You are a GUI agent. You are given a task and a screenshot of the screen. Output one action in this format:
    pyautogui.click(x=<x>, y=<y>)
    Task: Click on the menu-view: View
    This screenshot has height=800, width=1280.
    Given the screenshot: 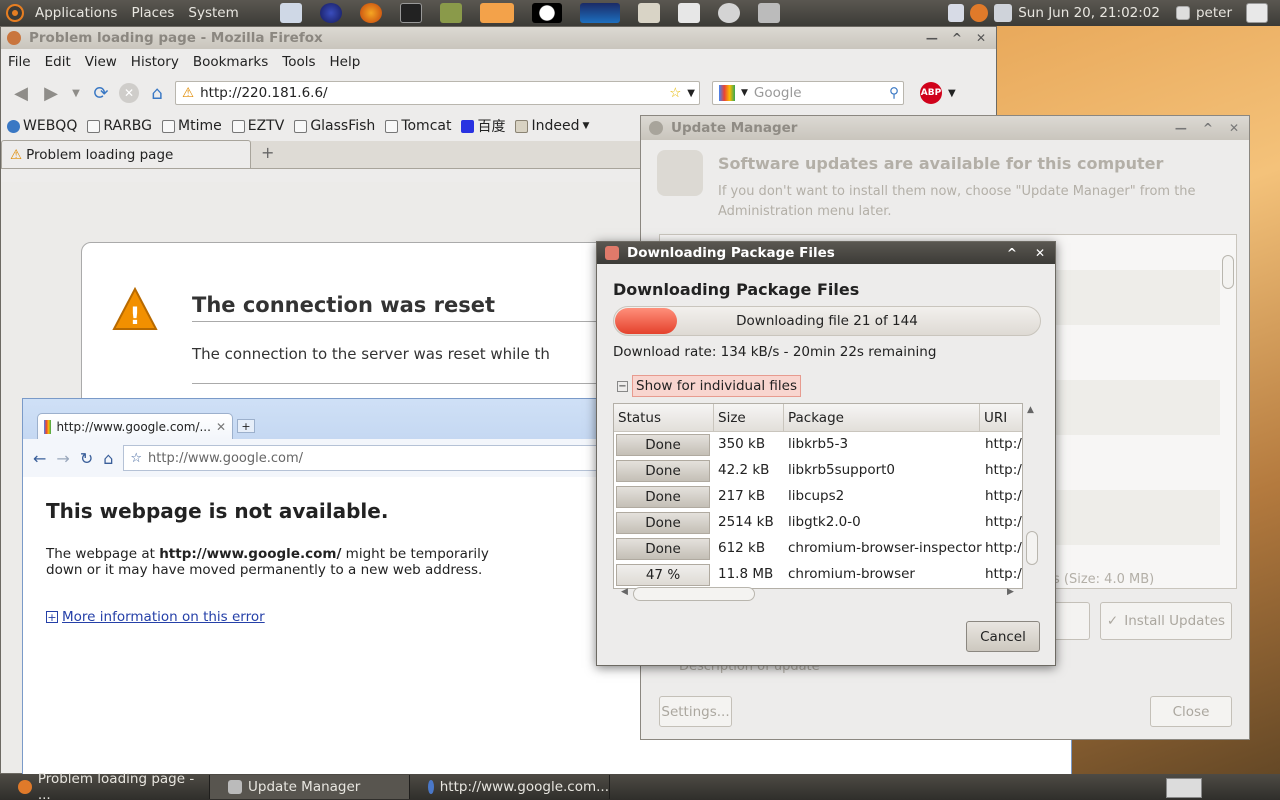 What is the action you would take?
    pyautogui.click(x=101, y=62)
    